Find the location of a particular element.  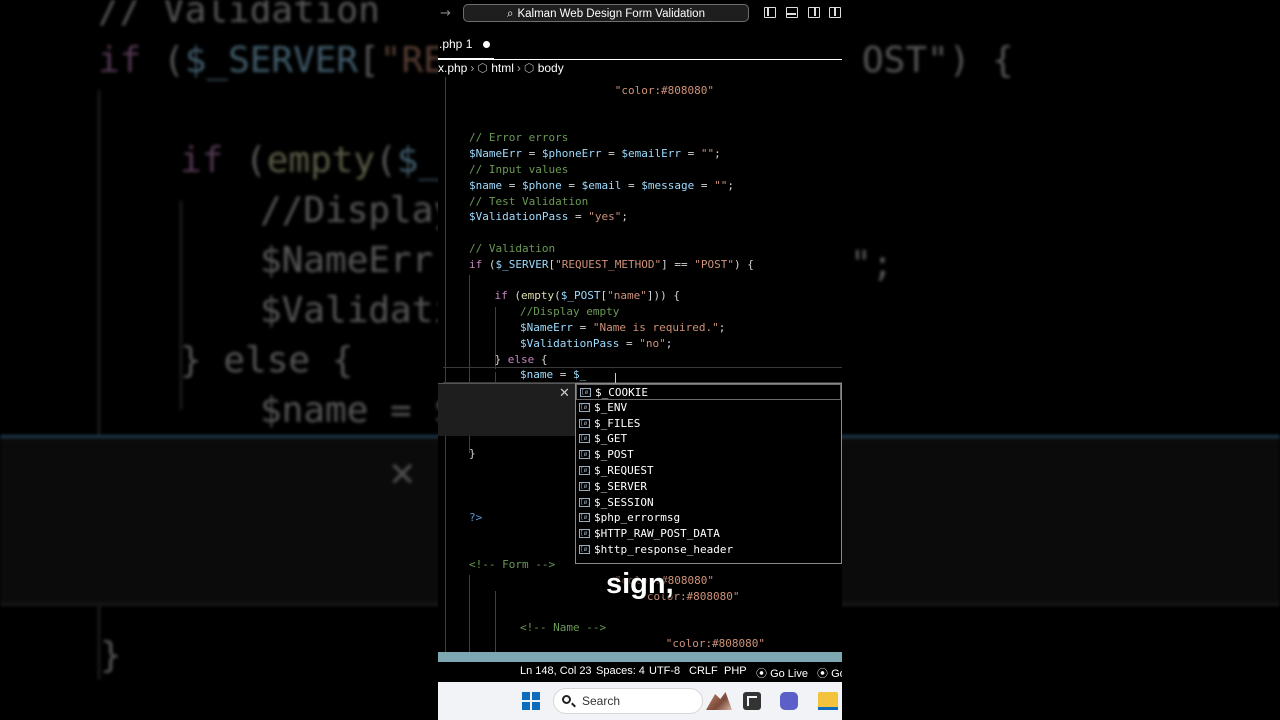

peek-panel: ✕ is located at coordinates (507, 409).